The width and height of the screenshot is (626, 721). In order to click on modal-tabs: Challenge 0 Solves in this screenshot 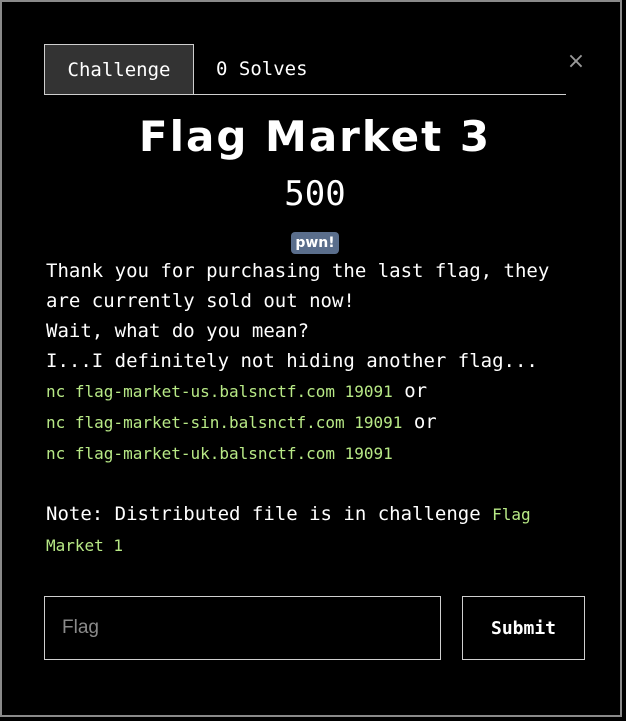, I will do `click(305, 69)`.